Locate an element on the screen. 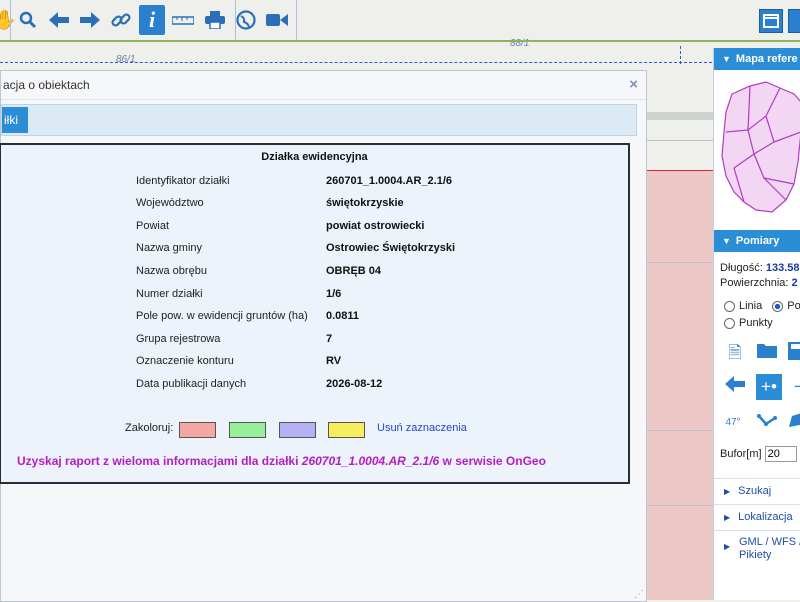 This screenshot has width=800, height=602. gml-wfs-label: GML / WFS / is located at coordinates (769, 542).